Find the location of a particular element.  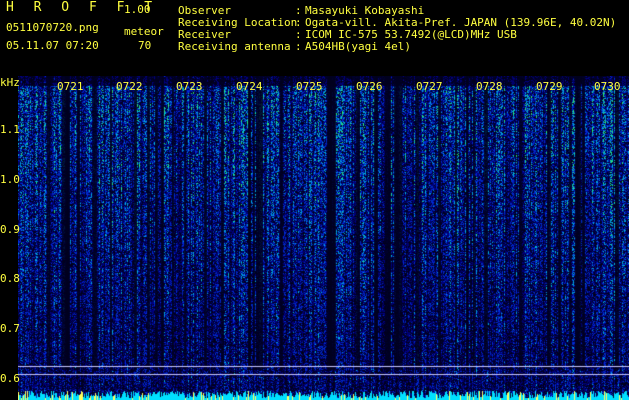

y-tick-label: 0.7 is located at coordinates (10, 328).